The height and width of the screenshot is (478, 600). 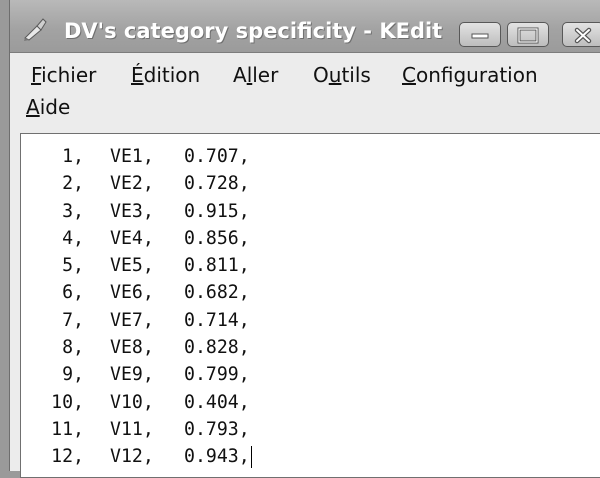 I want to click on menu-fichier: Fichier, so click(x=63, y=75).